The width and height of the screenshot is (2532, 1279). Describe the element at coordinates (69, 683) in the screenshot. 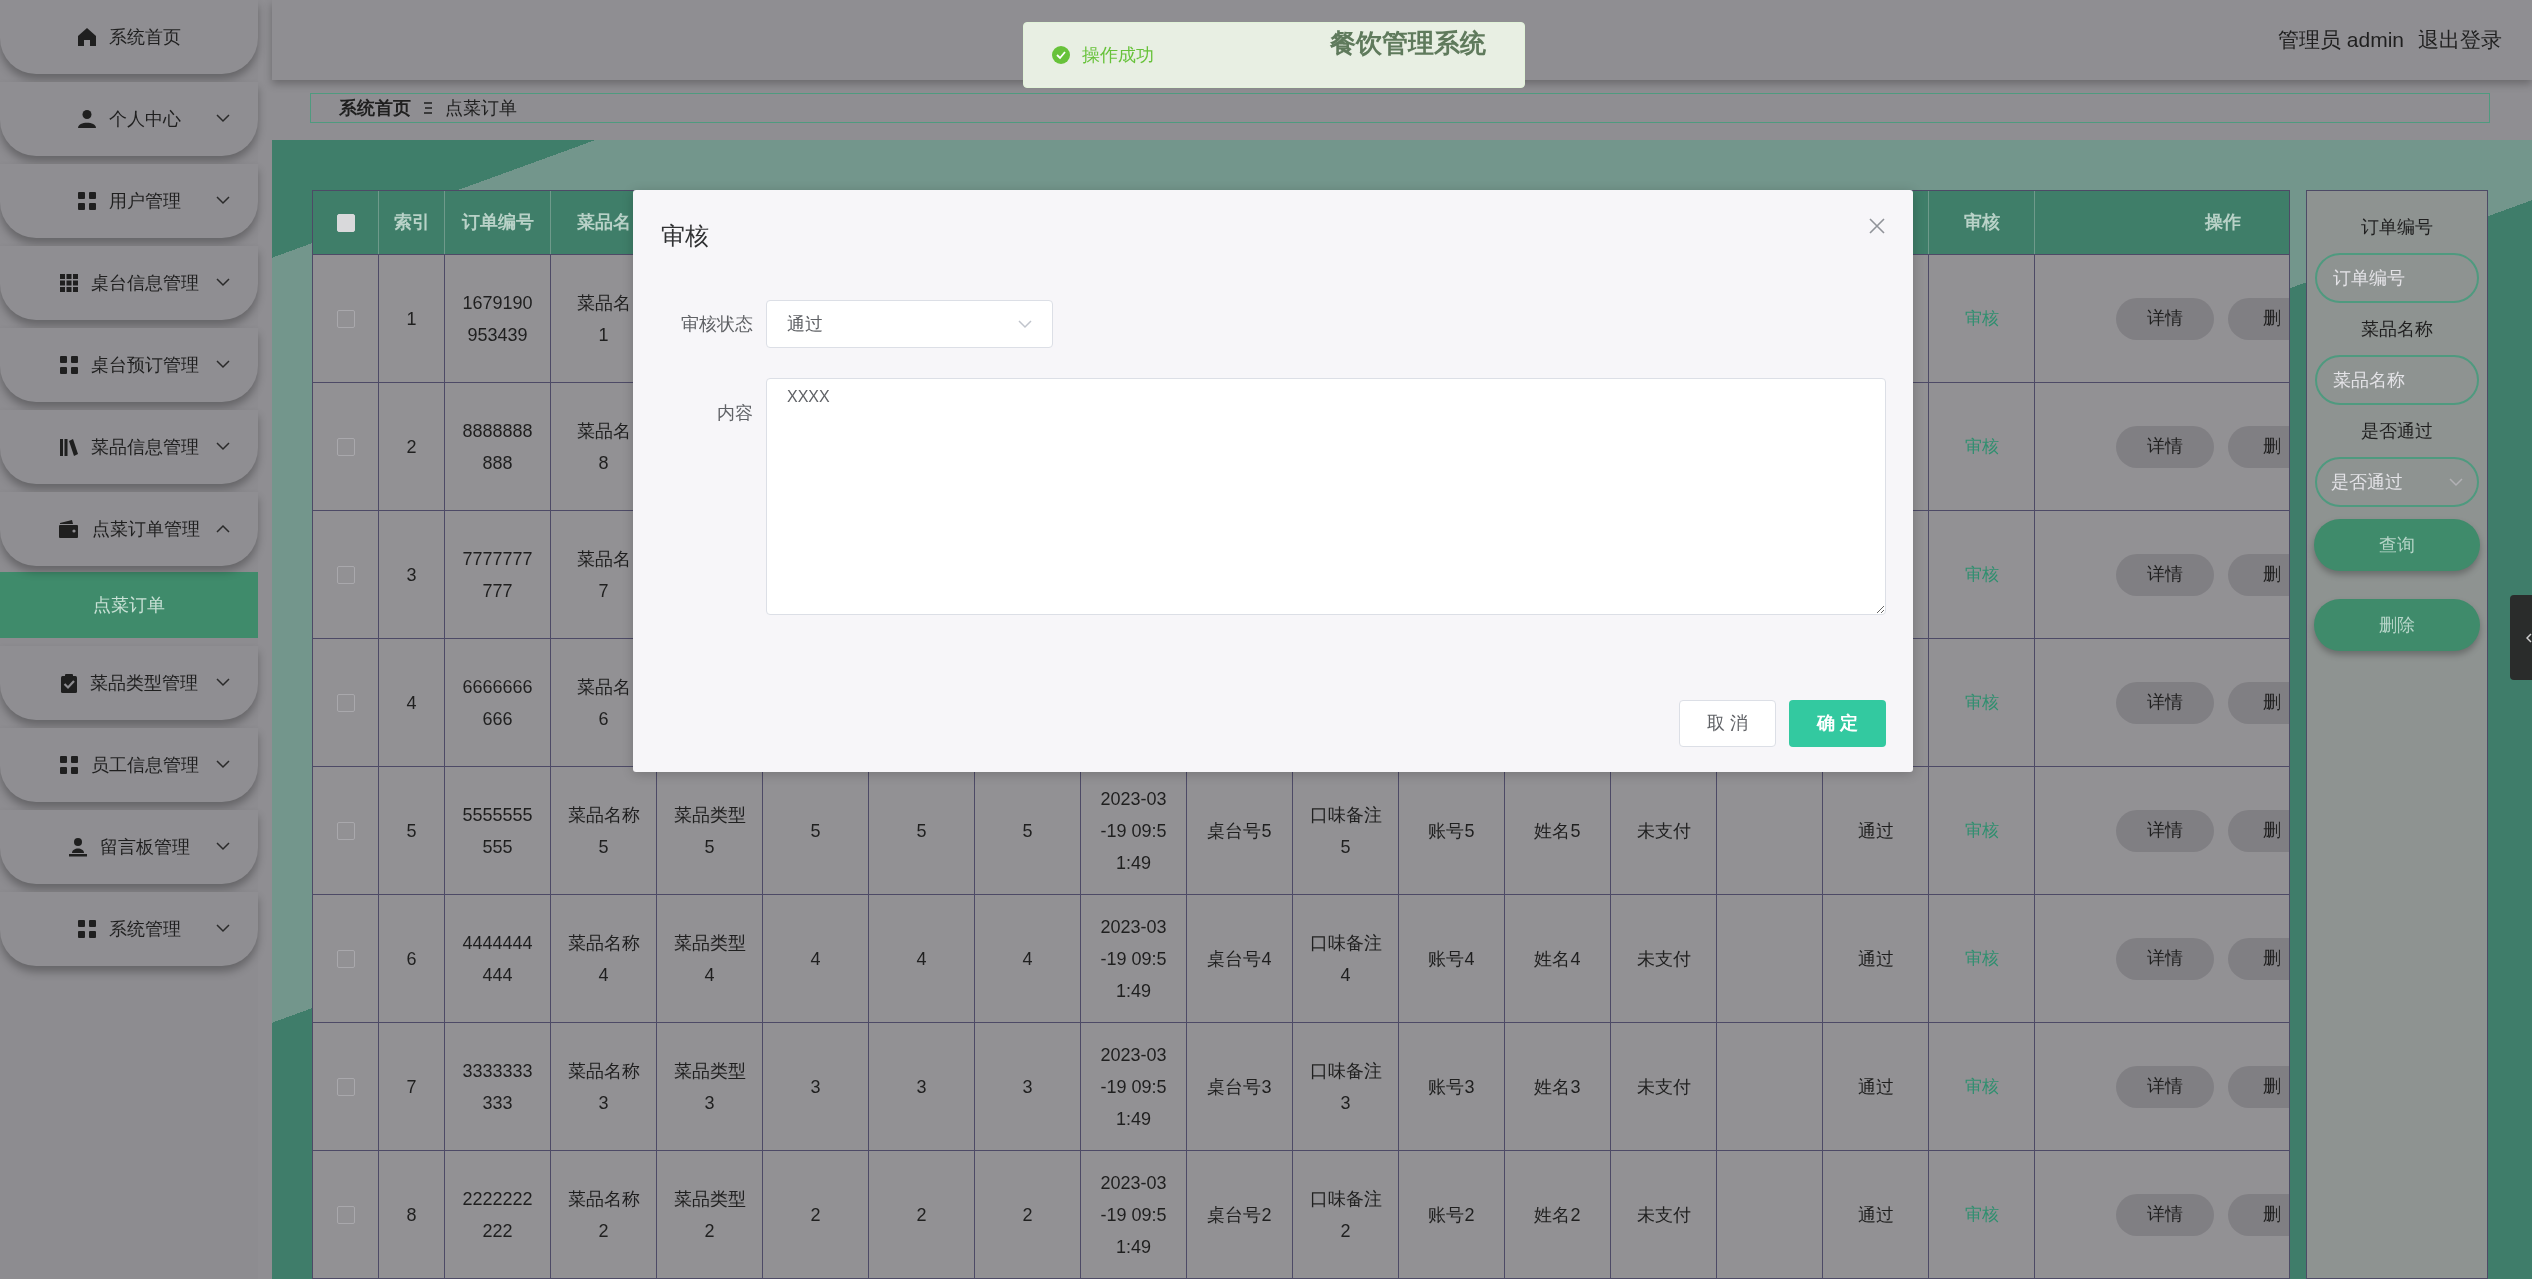

I see `clipboard-icon` at that location.